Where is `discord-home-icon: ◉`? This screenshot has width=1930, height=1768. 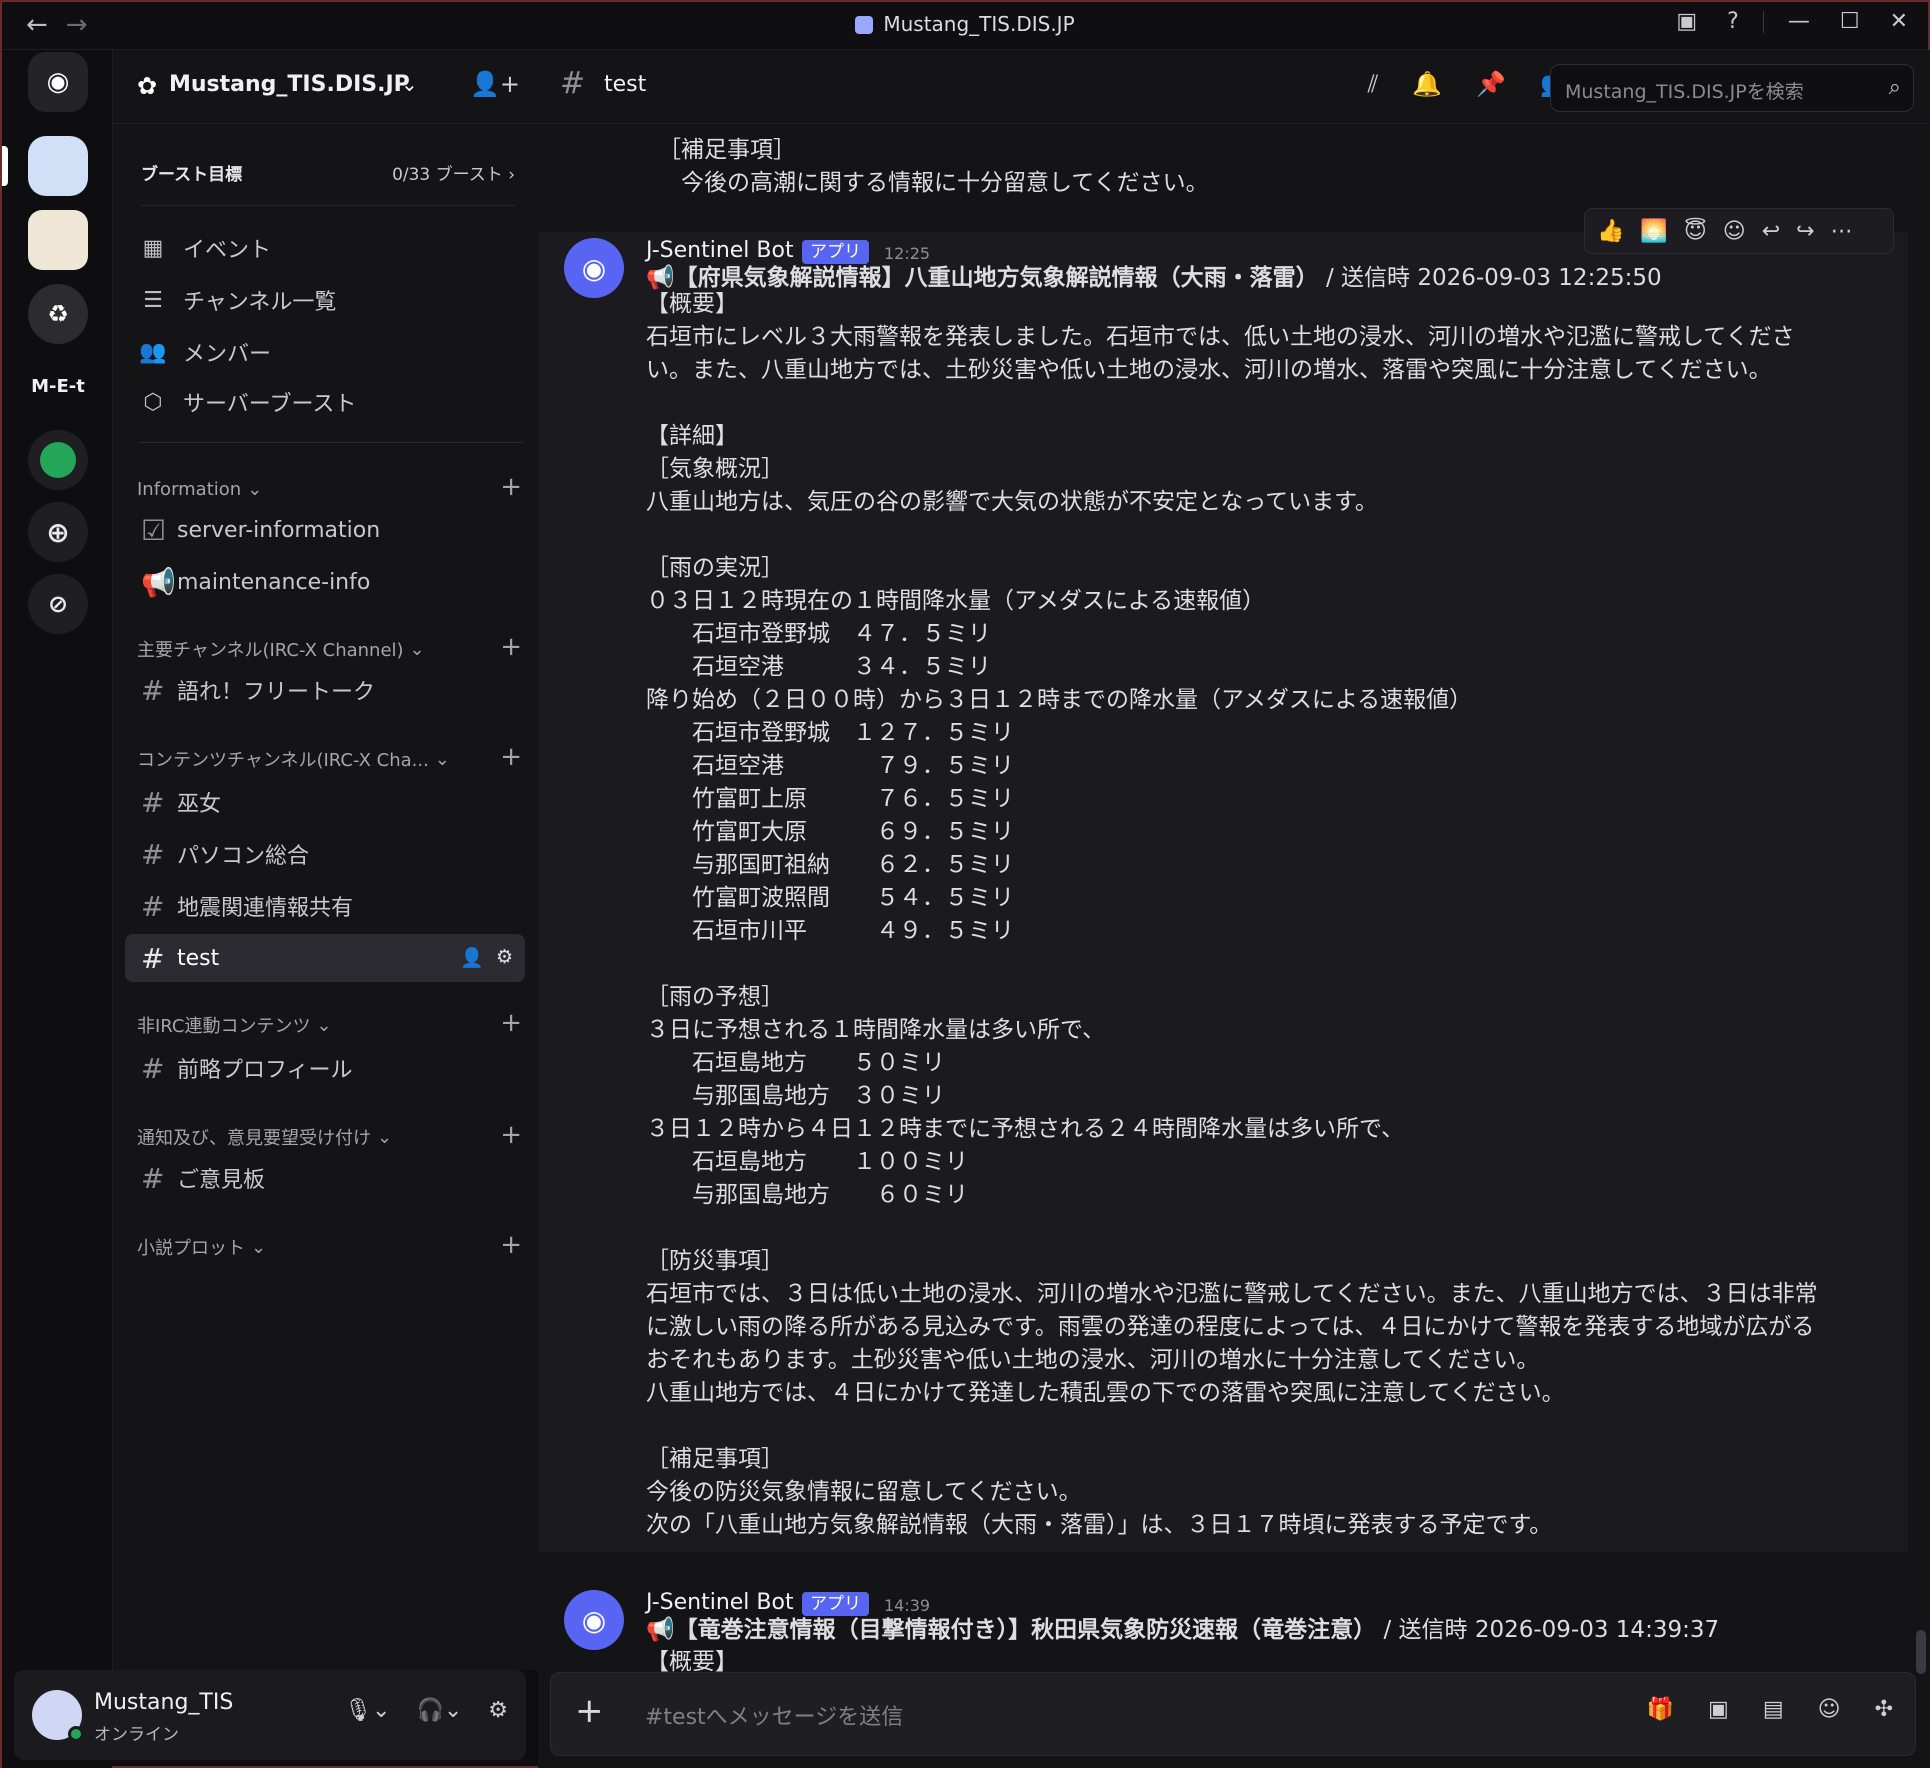
discord-home-icon: ◉ is located at coordinates (58, 82).